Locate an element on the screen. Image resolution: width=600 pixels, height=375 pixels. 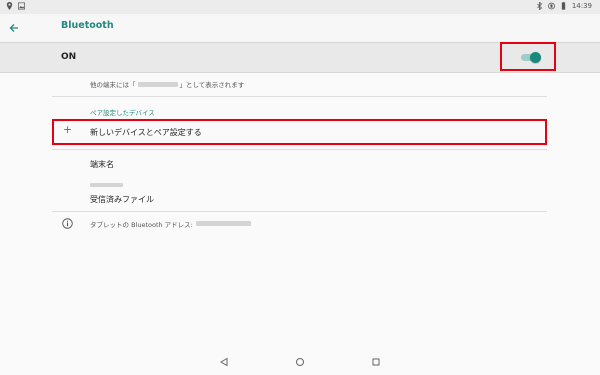
battery-icon is located at coordinates (563, 6).